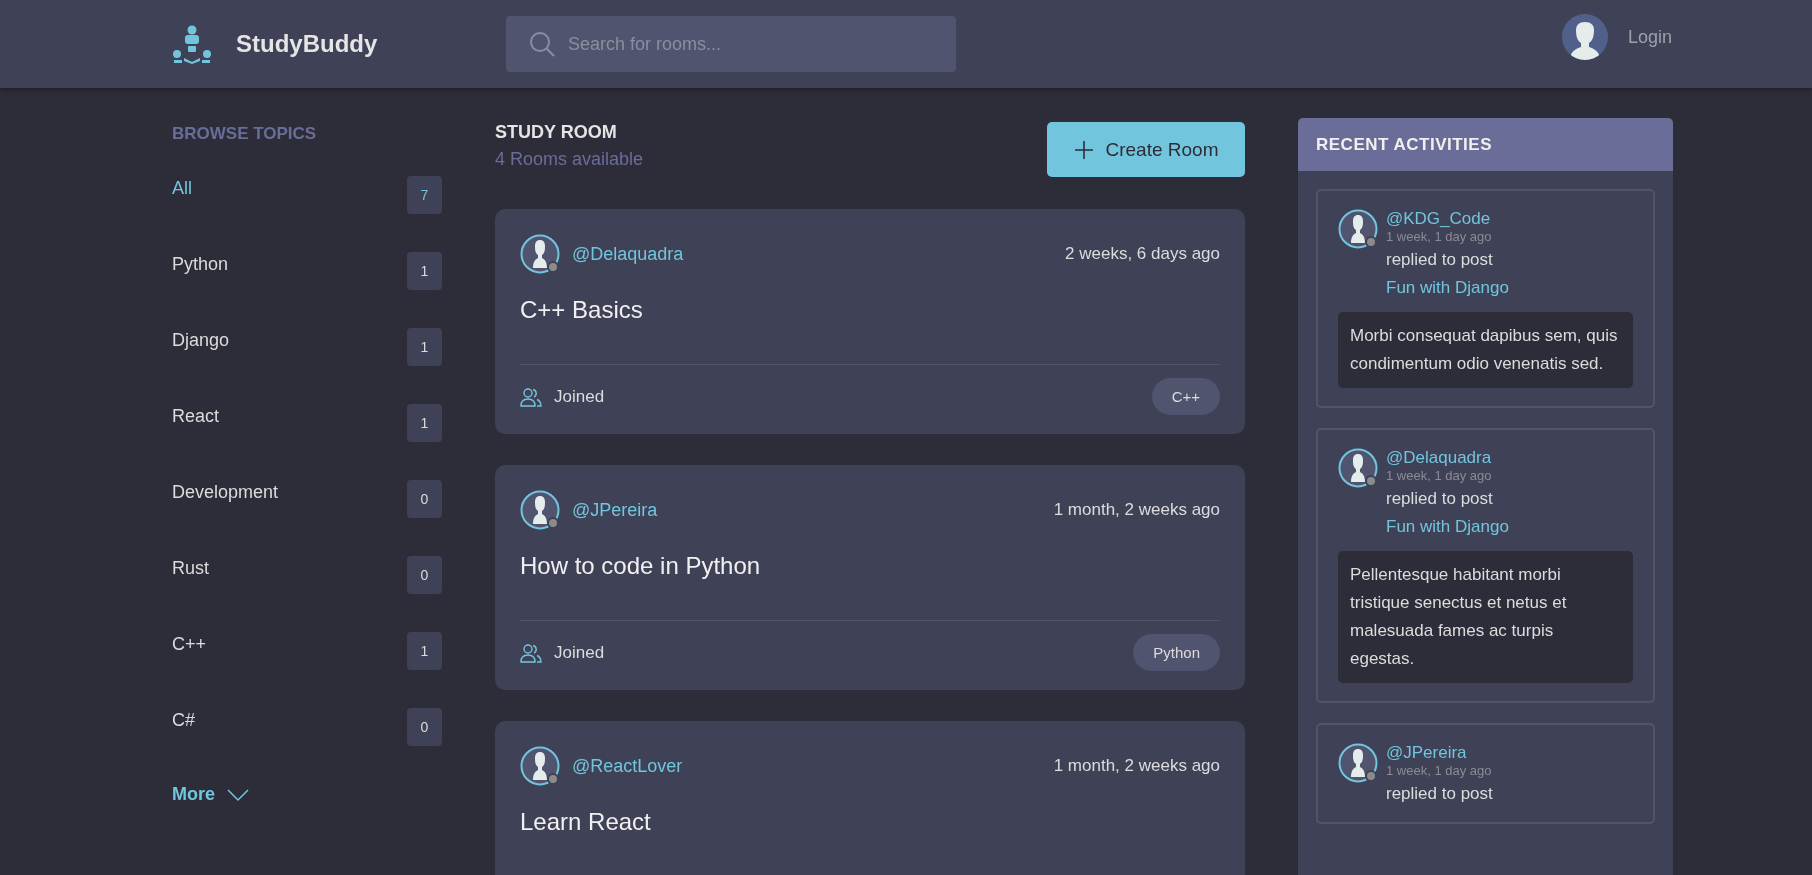  Describe the element at coordinates (1176, 652) in the screenshot. I see `topic-tag: Python` at that location.